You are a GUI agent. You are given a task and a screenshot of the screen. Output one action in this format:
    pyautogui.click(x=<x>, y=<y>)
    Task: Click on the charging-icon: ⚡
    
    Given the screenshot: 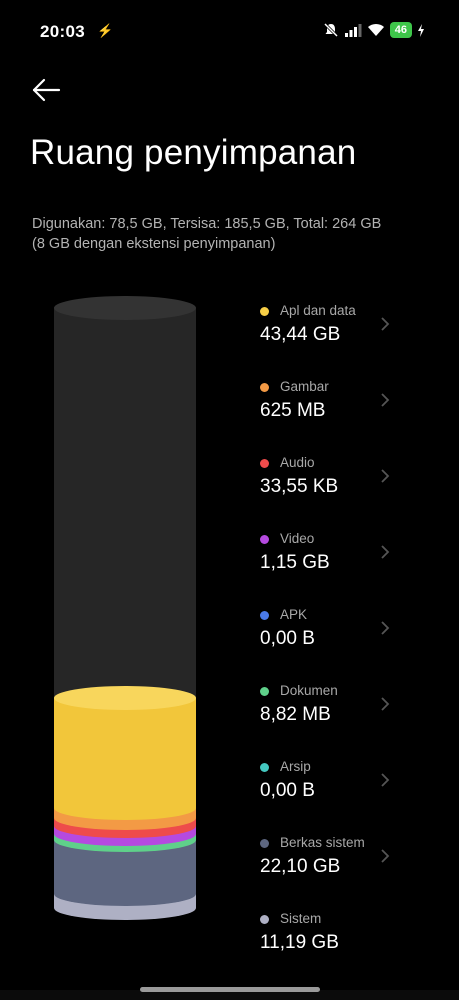 What is the action you would take?
    pyautogui.click(x=105, y=30)
    